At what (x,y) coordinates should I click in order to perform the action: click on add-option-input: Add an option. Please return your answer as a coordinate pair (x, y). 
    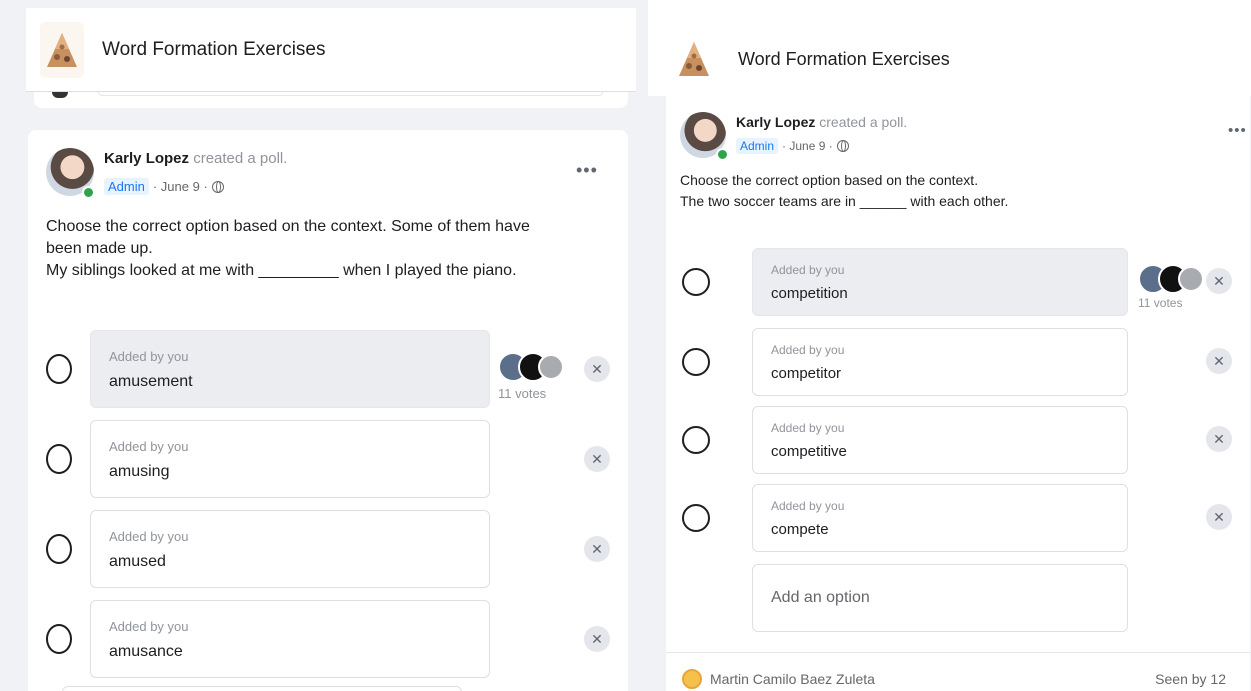
    Looking at the image, I should click on (940, 598).